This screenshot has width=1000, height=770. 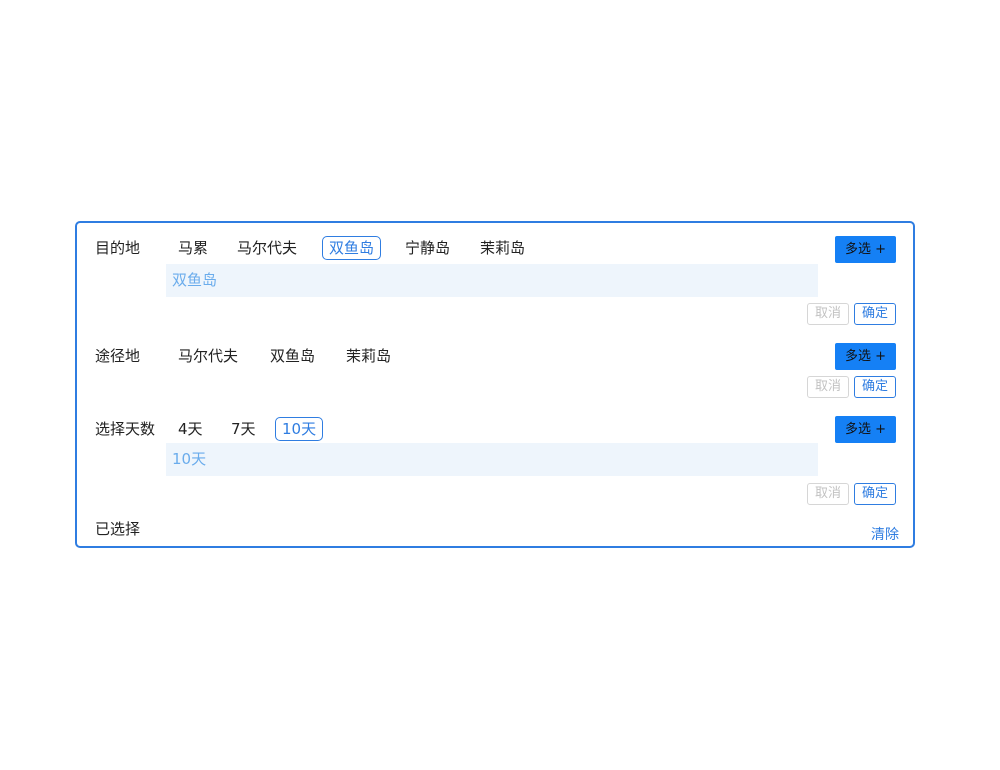 What do you see at coordinates (885, 534) in the screenshot?
I see `clear-link: 清除` at bounding box center [885, 534].